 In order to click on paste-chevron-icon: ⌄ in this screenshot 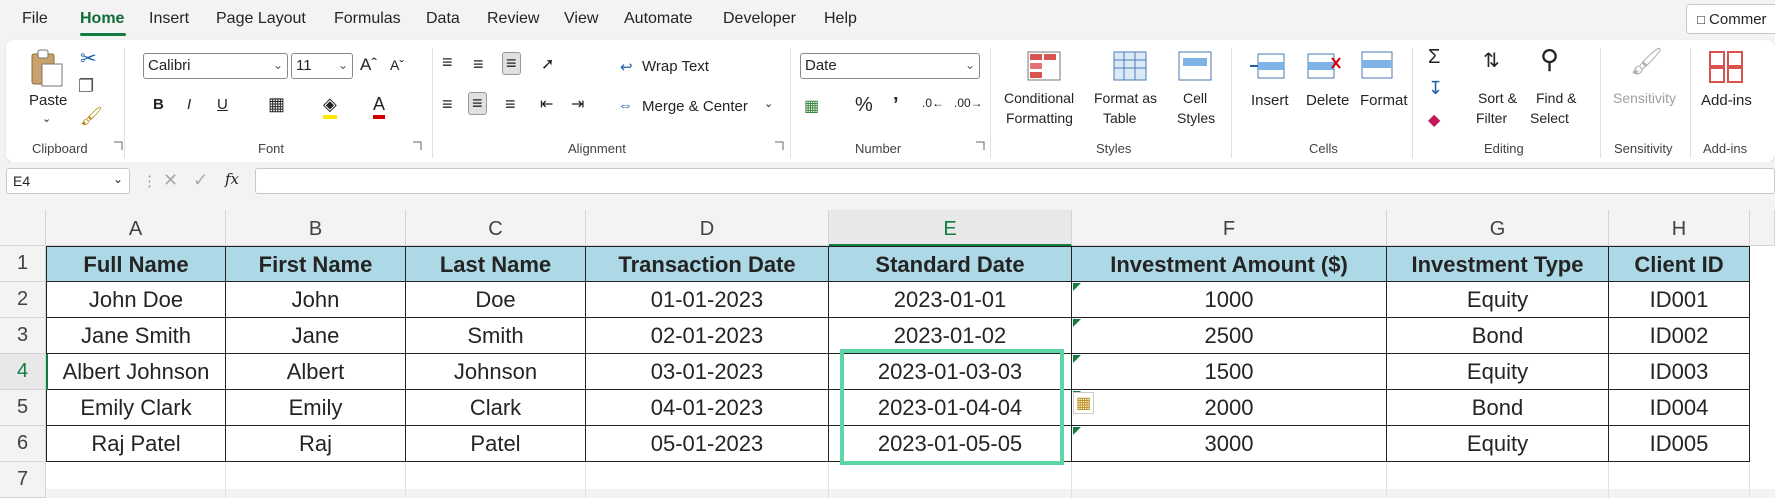, I will do `click(46, 118)`.